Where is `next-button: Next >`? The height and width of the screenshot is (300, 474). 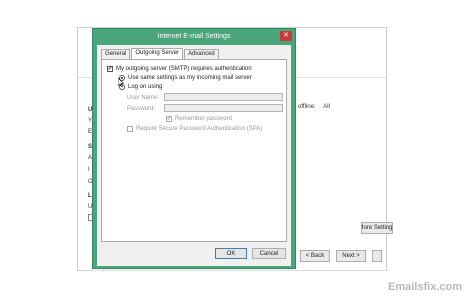
next-button: Next > is located at coordinates (351, 256).